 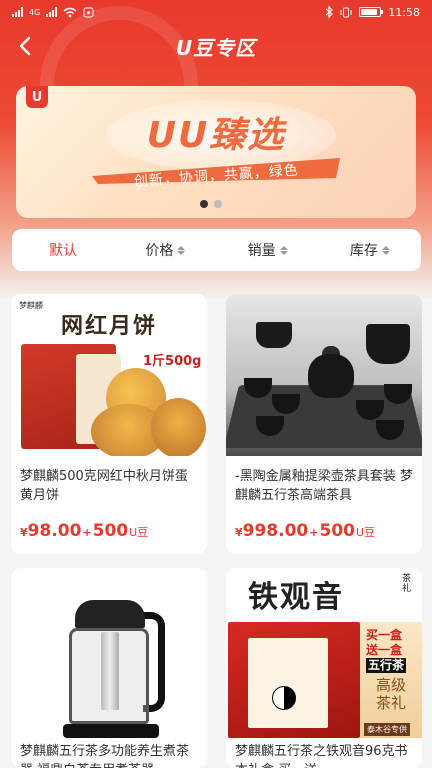 What do you see at coordinates (37, 97) in the screenshot?
I see `brand-logo: U` at bounding box center [37, 97].